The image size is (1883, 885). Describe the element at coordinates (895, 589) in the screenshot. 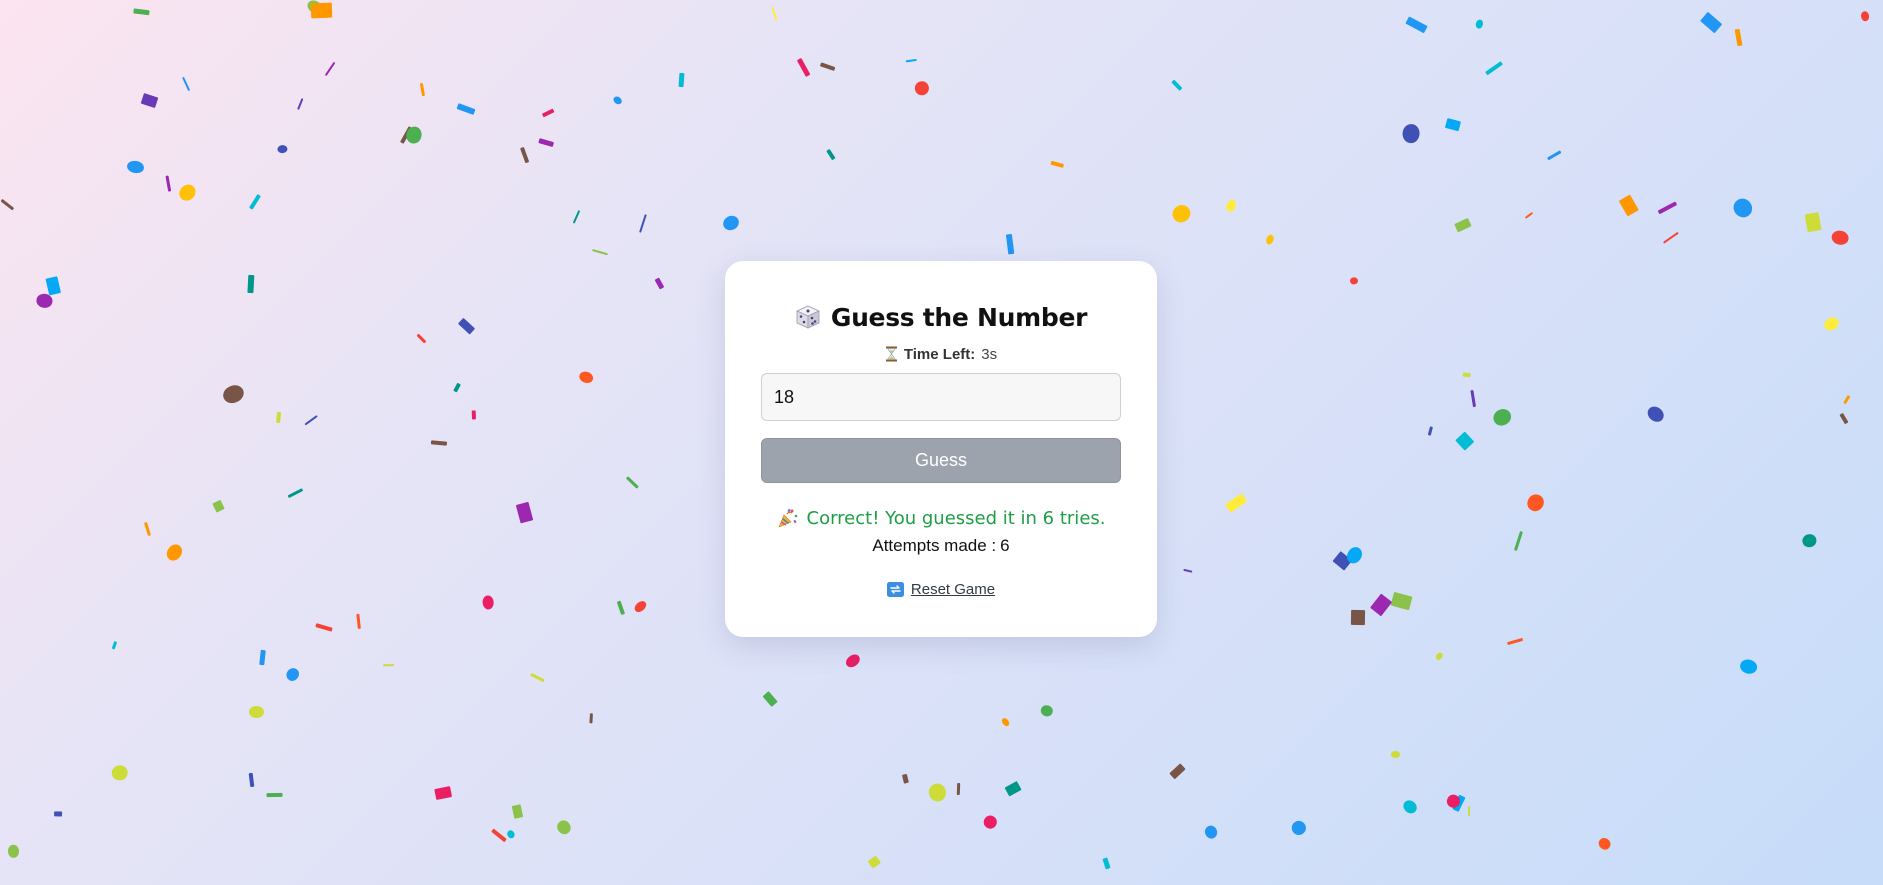

I see `reset-icon` at that location.